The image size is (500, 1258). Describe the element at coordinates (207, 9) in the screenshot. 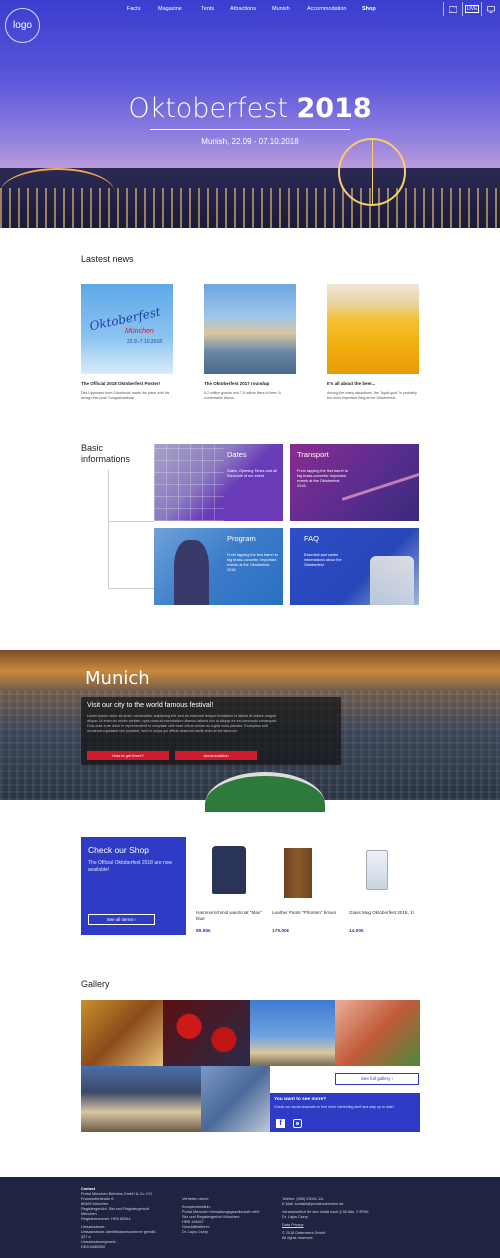

I see `nav-tents: Tents` at that location.